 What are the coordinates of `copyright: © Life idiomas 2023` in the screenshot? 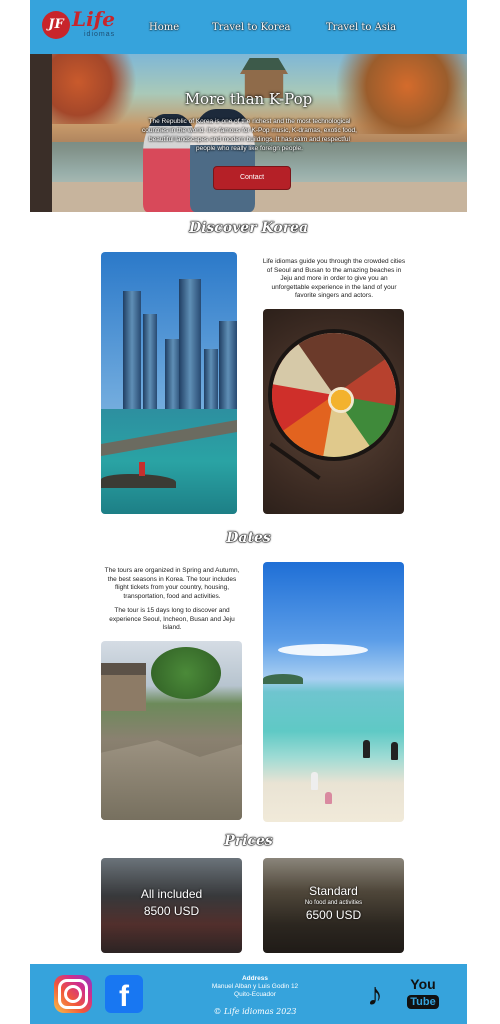 It's located at (255, 1011).